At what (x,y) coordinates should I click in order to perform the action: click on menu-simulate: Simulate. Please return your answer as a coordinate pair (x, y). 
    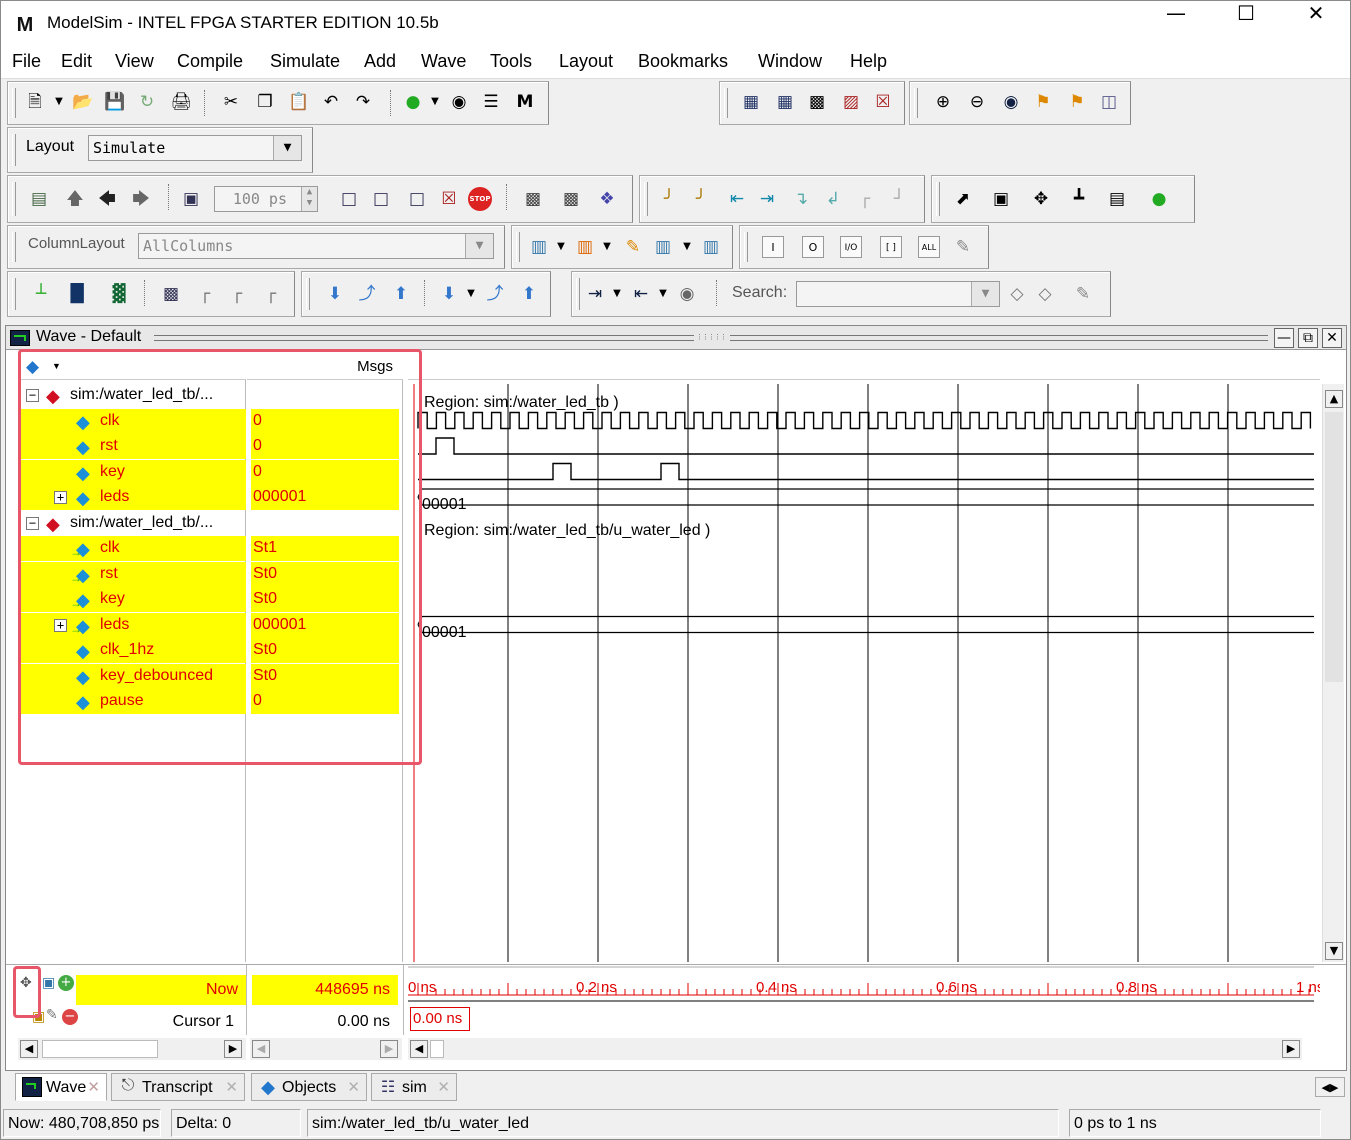
    Looking at the image, I should click on (305, 61).